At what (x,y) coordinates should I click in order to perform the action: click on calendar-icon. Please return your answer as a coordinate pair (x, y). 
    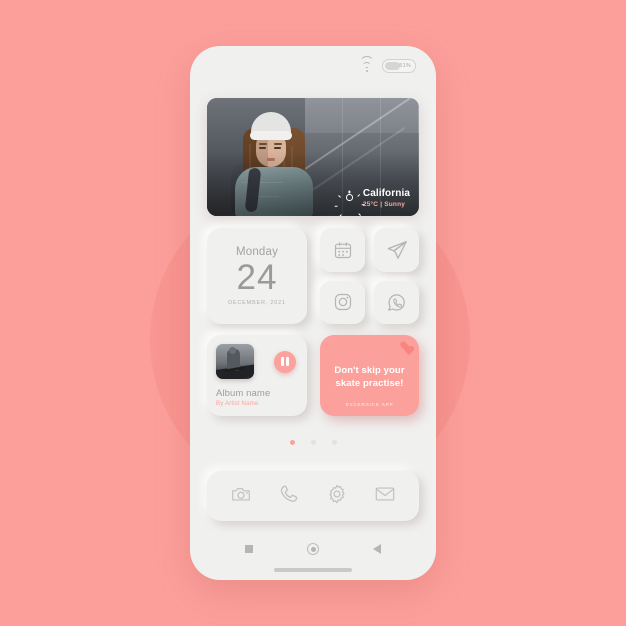
    Looking at the image, I should click on (343, 250).